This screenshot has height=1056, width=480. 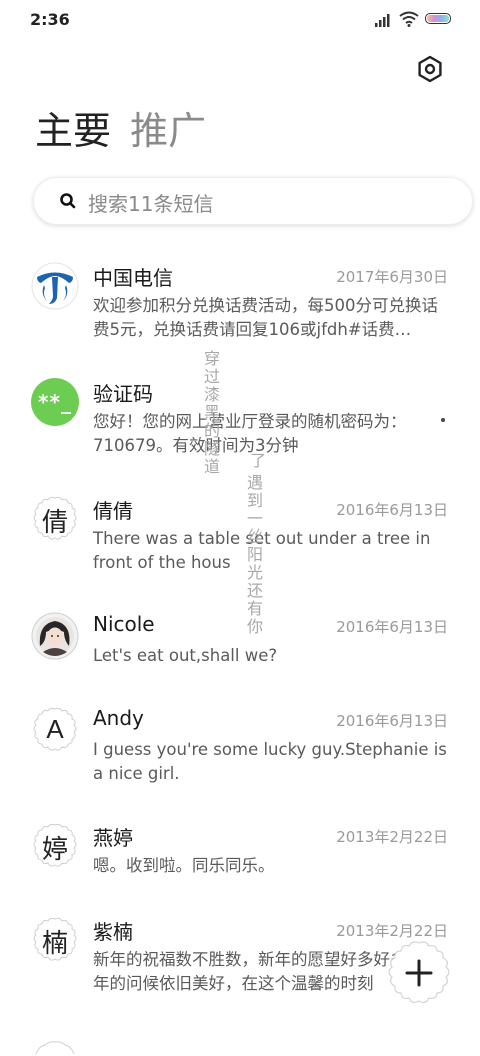 What do you see at coordinates (409, 19) in the screenshot?
I see `wifi-icon` at bounding box center [409, 19].